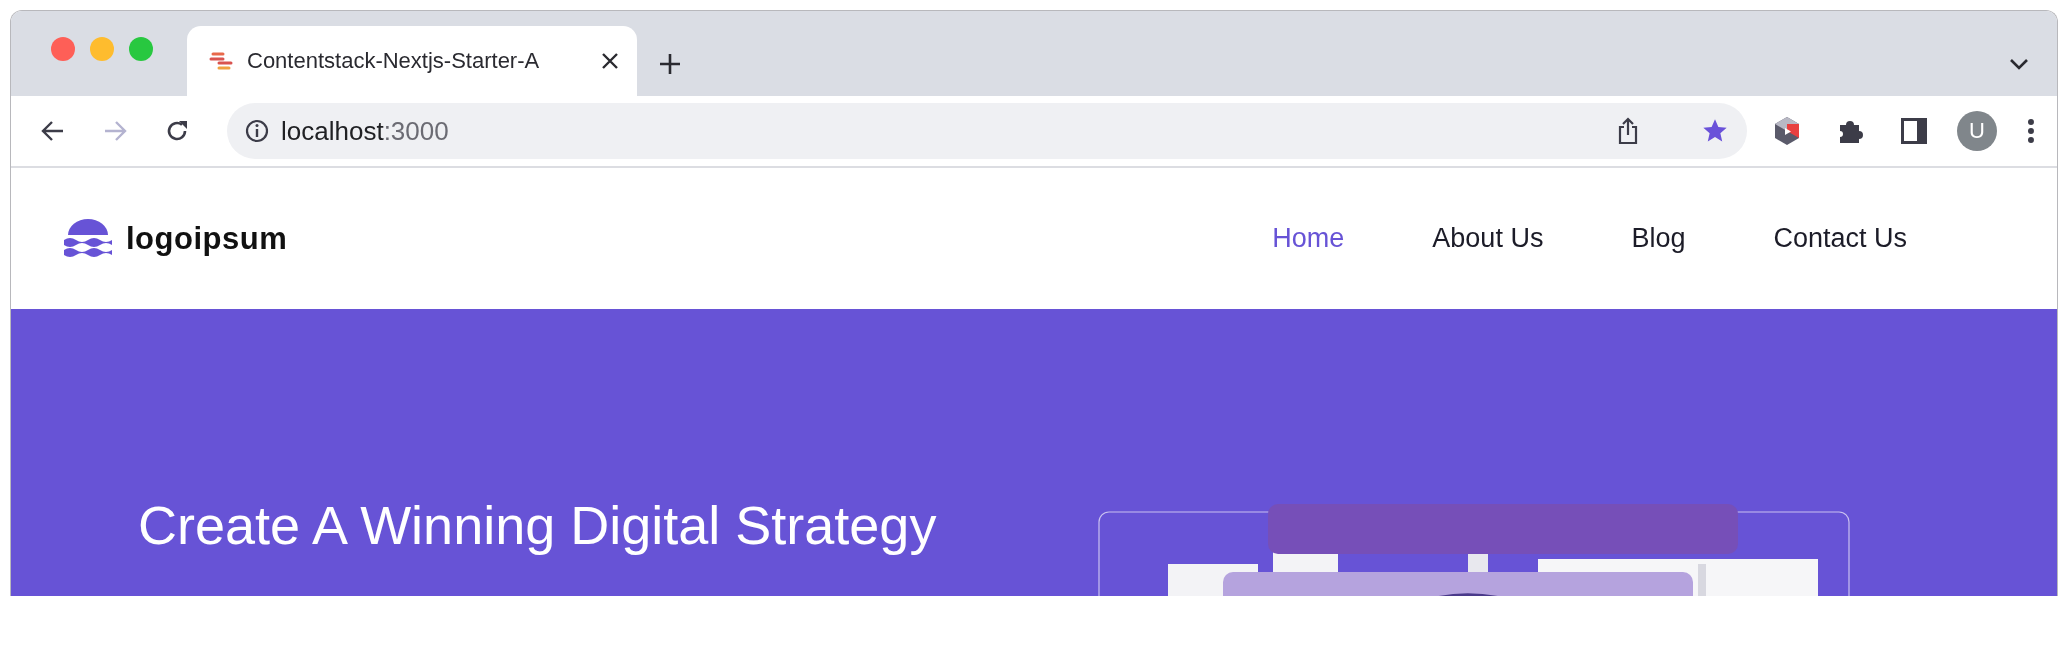 The image size is (2068, 660). I want to click on nav-link: Blog, so click(1658, 238).